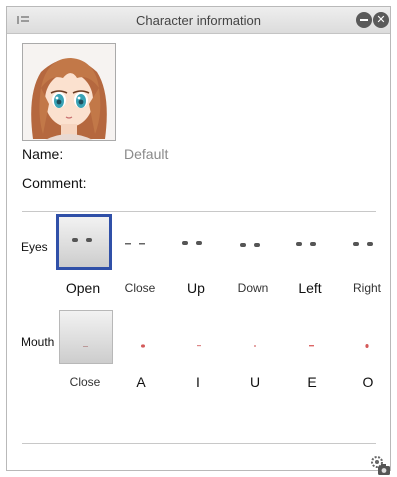 This screenshot has width=397, height=477. What do you see at coordinates (252, 244) in the screenshot?
I see `eyes-down-icon` at bounding box center [252, 244].